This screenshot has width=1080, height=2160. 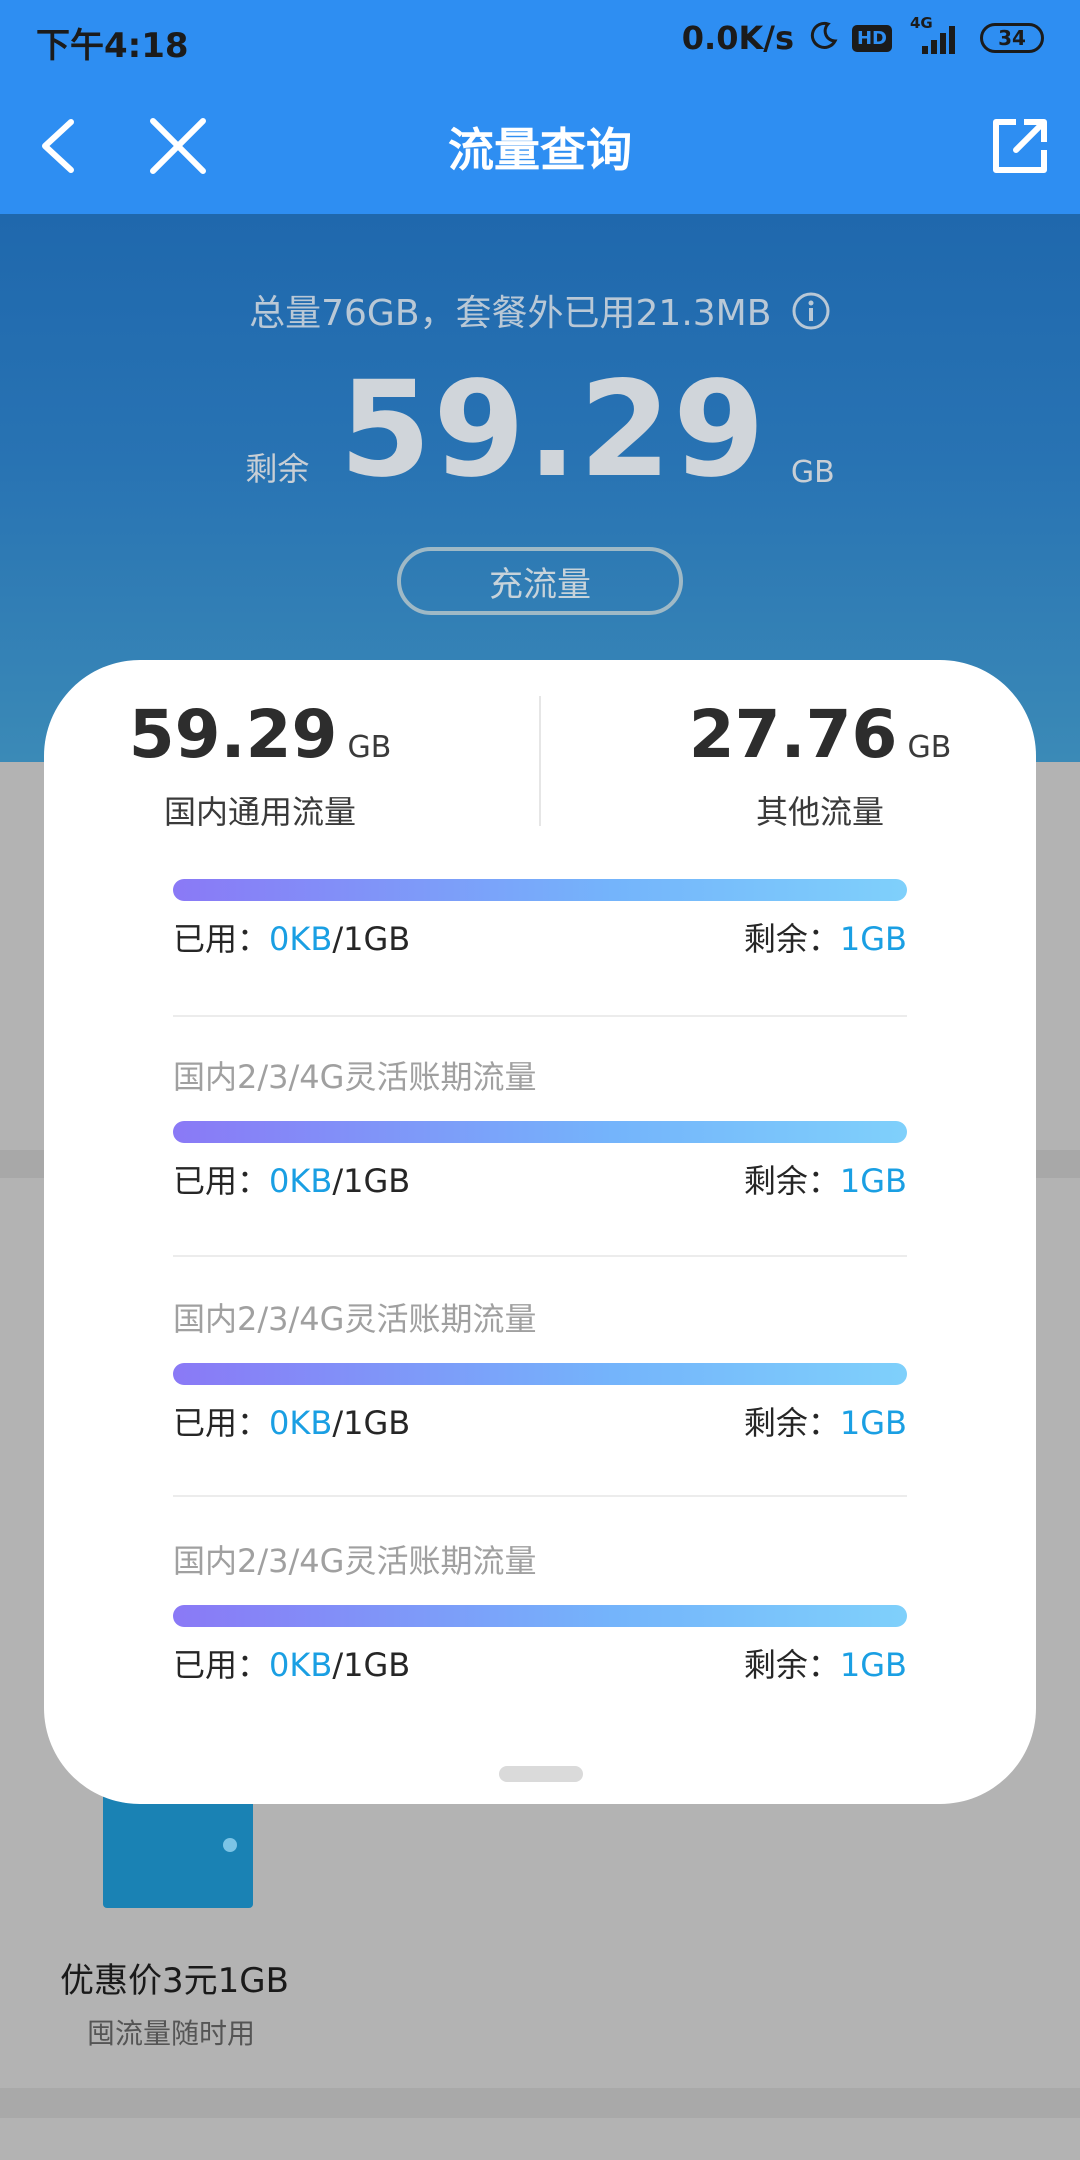 I want to click on share-button, so click(x=1020, y=146).